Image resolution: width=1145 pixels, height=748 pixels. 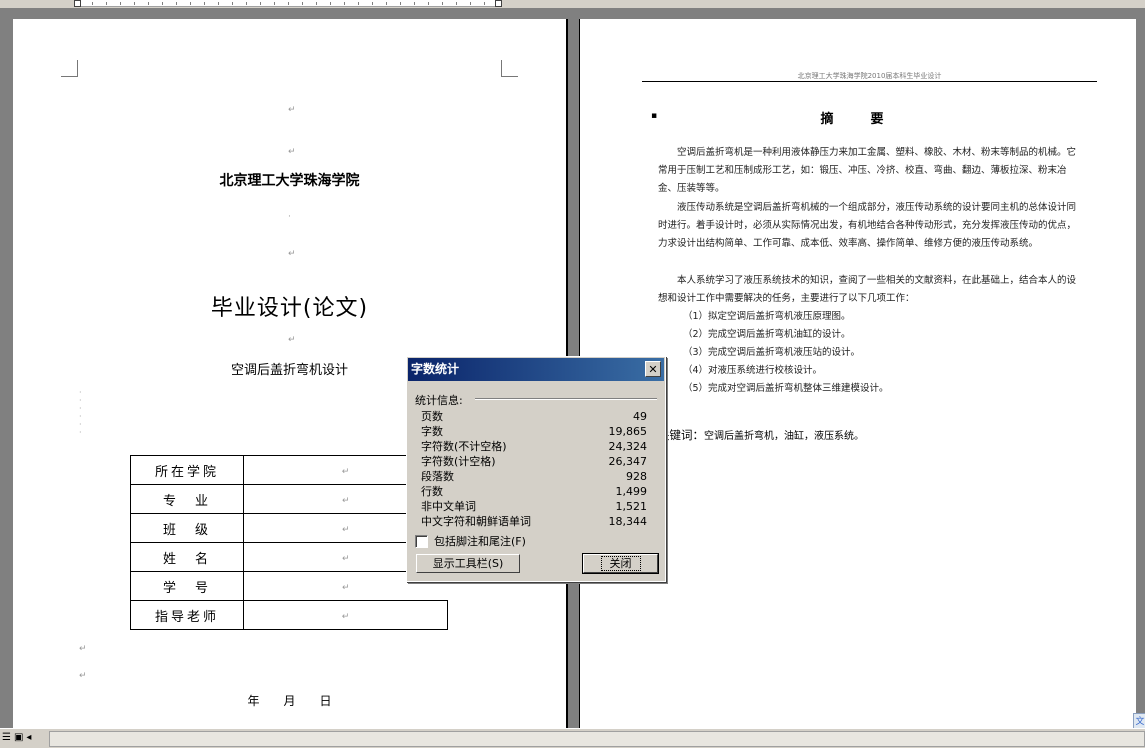 I want to click on info-value-cell: ↵, so click(x=345, y=615).